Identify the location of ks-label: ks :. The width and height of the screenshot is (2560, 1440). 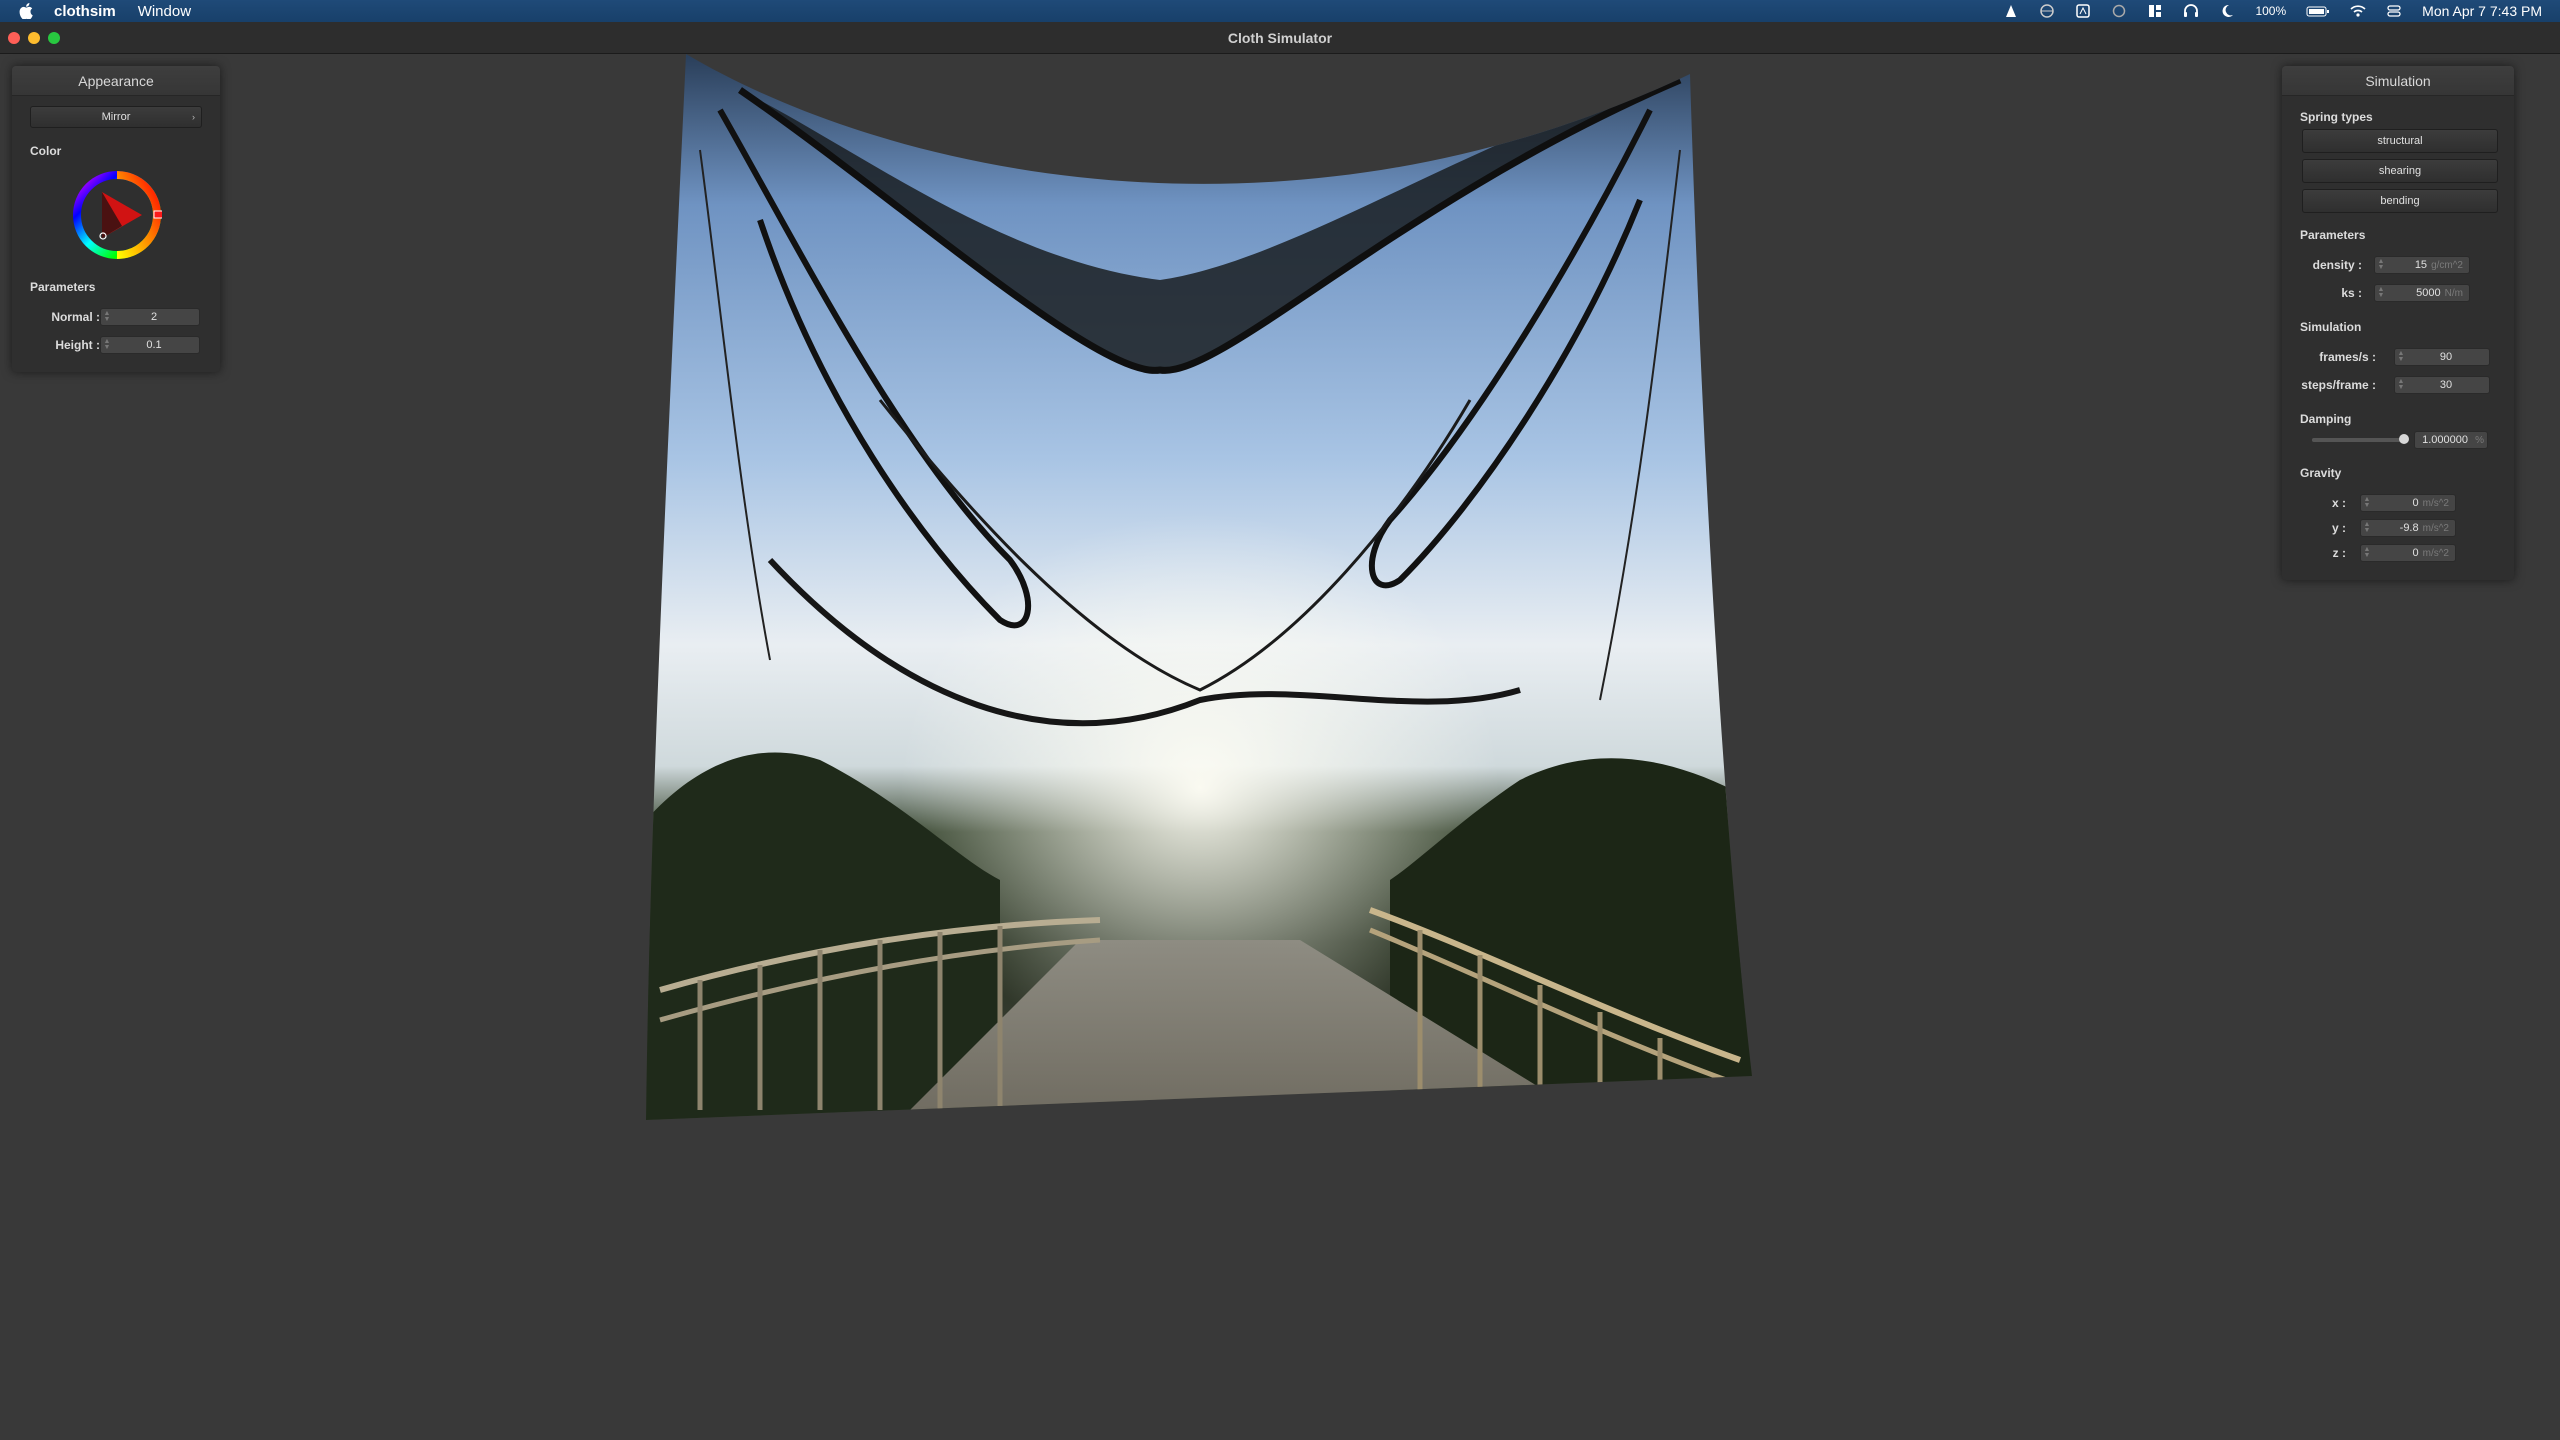
(2351, 293).